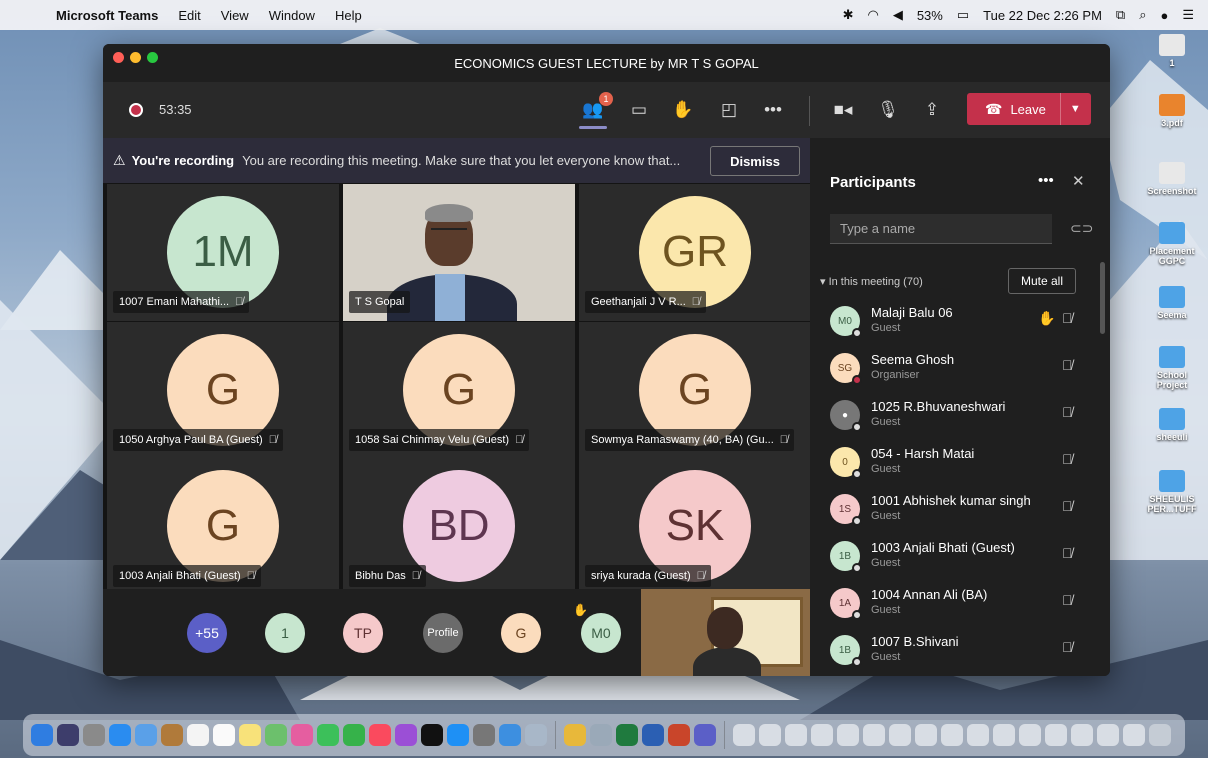 This screenshot has height=758, width=1208. Describe the element at coordinates (957, 325) in the screenshot. I see `participant-list-item: M0 Malaji Balu 06 Guest ✋ 🎙̸` at that location.